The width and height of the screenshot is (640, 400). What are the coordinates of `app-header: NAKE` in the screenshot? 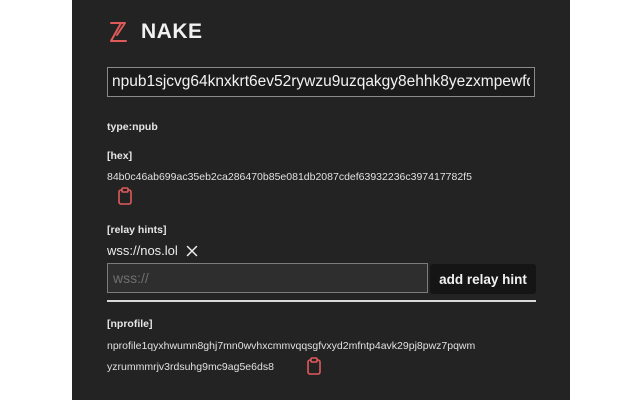 It's located at (155, 32).